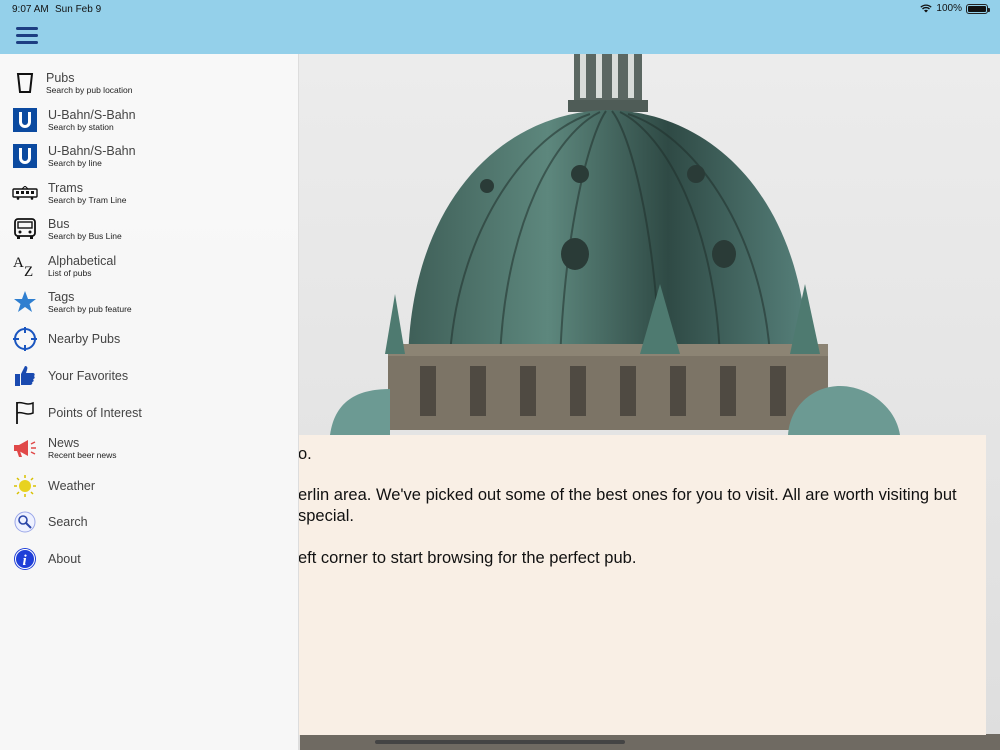 The image size is (1000, 750). What do you see at coordinates (82, 261) in the screenshot?
I see `menu-item-title: Alphabetical` at bounding box center [82, 261].